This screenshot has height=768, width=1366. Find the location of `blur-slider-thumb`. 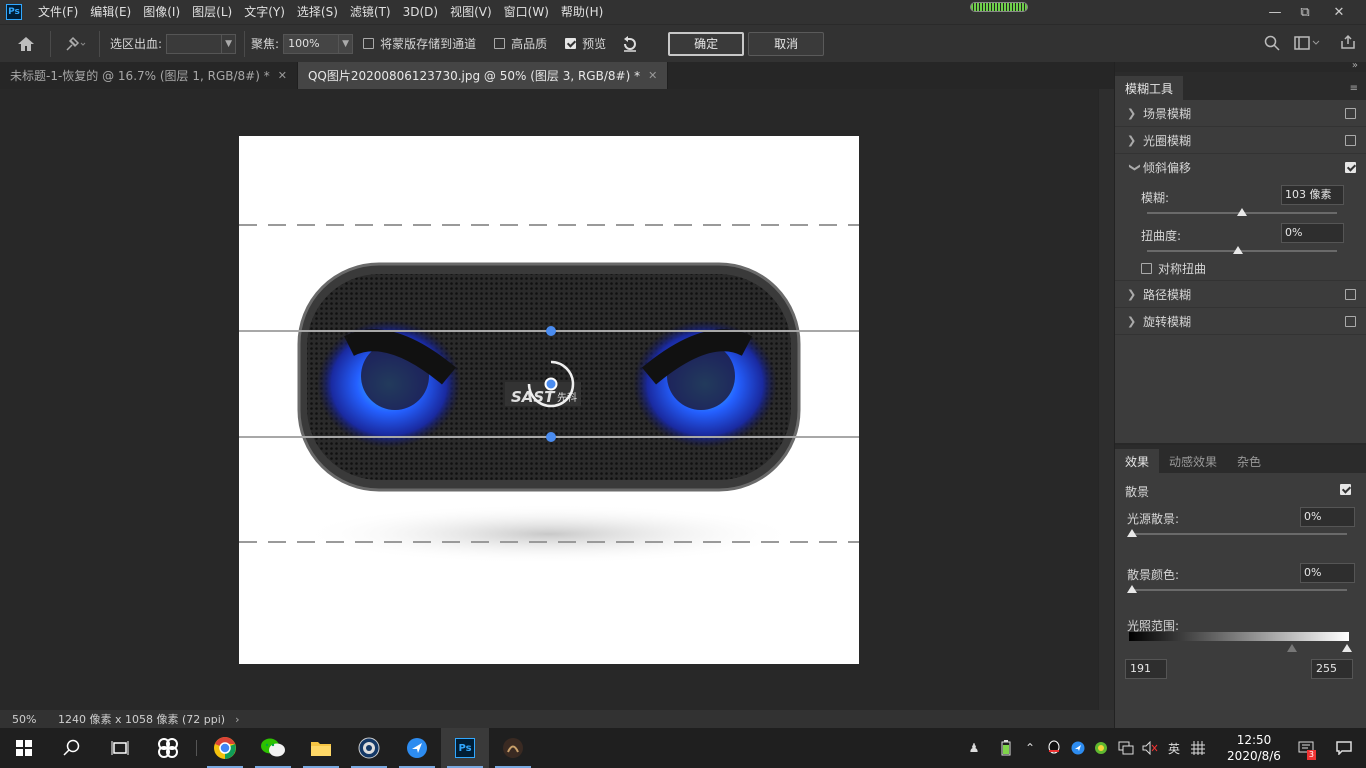

blur-slider-thumb is located at coordinates (1242, 212).